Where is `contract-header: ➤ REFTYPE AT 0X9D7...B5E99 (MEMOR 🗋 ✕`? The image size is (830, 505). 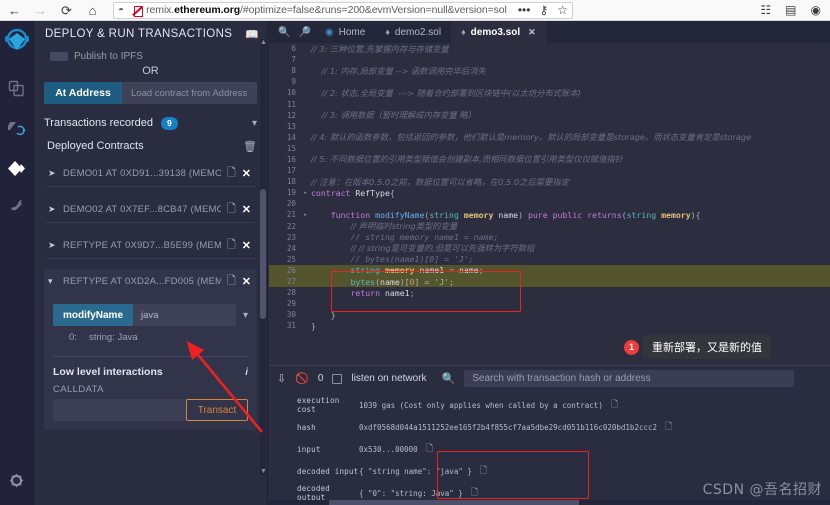 contract-header: ➤ REFTYPE AT 0X9D7...B5E99 (MEMOR 🗋 ✕ is located at coordinates (150, 245).